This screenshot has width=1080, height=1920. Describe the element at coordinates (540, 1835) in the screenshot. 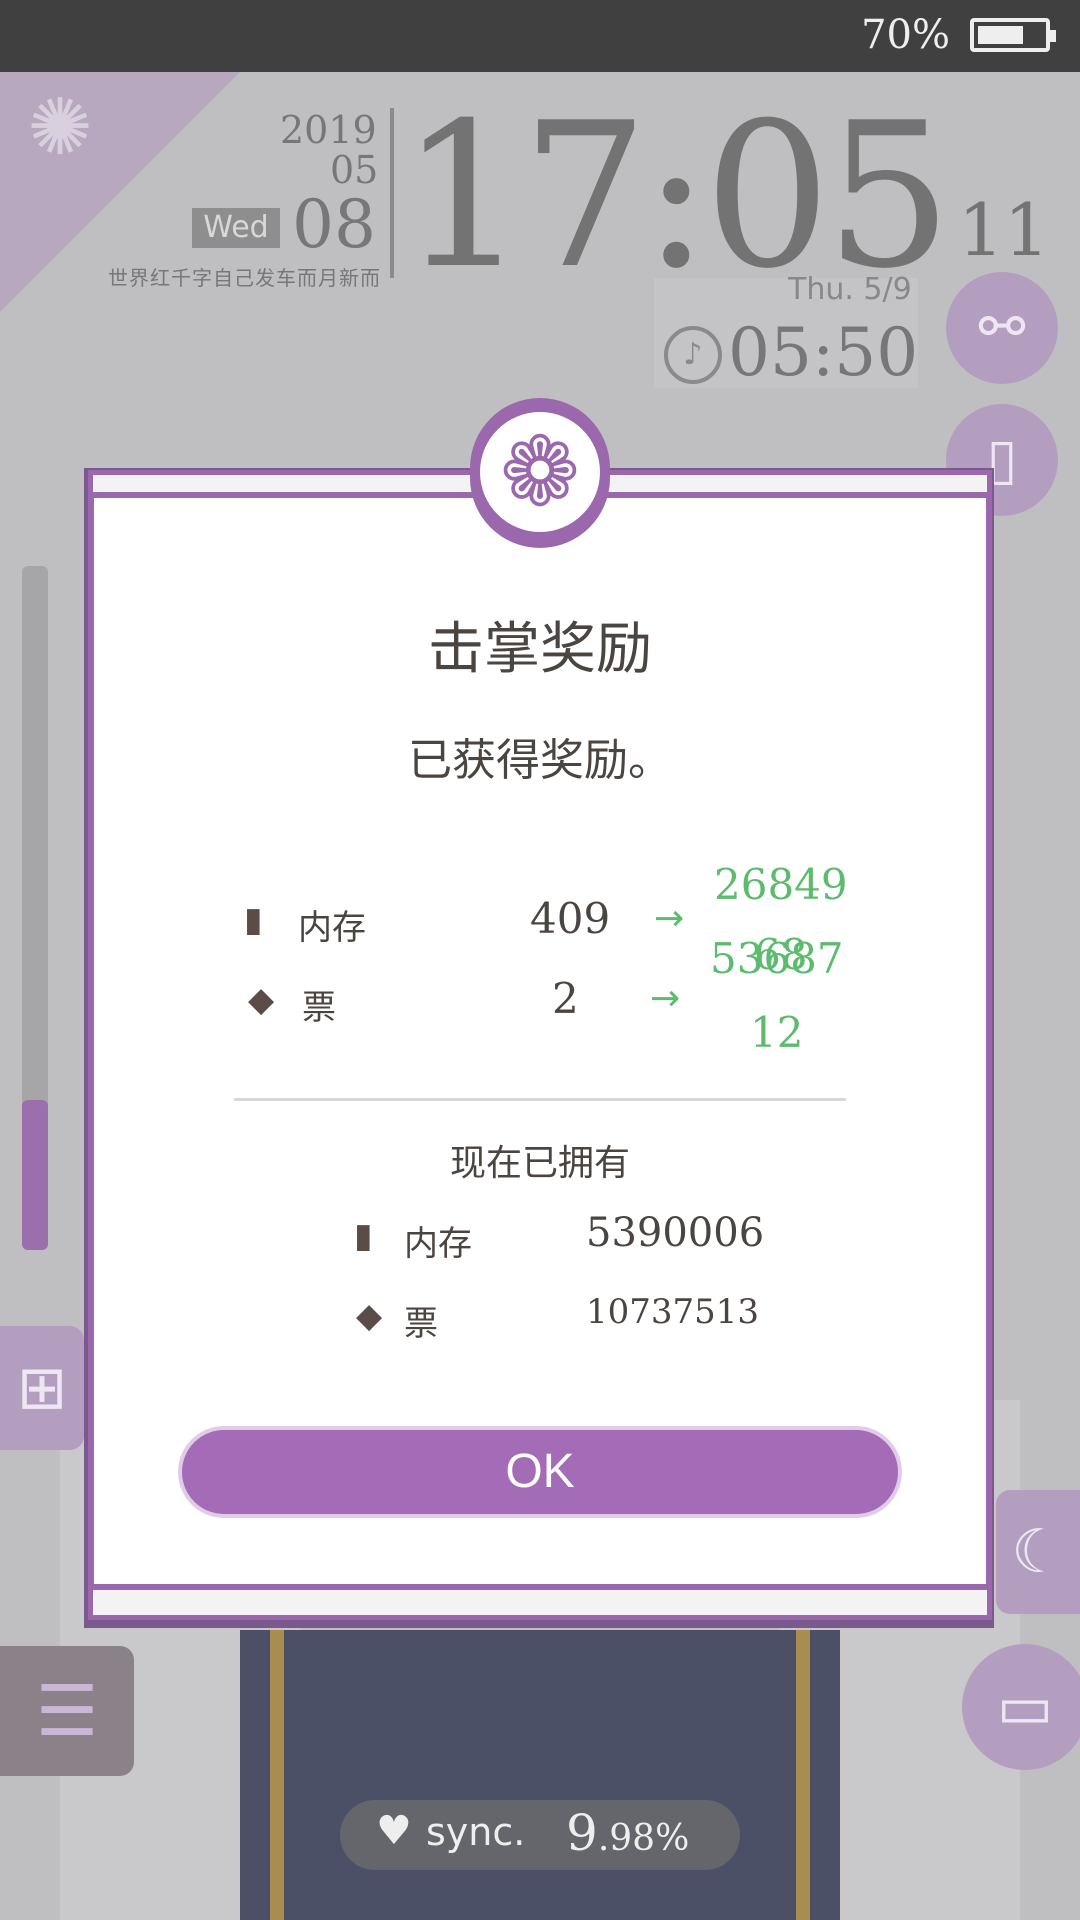

I see `sync-bar: ♥ sync. 9.98%` at that location.